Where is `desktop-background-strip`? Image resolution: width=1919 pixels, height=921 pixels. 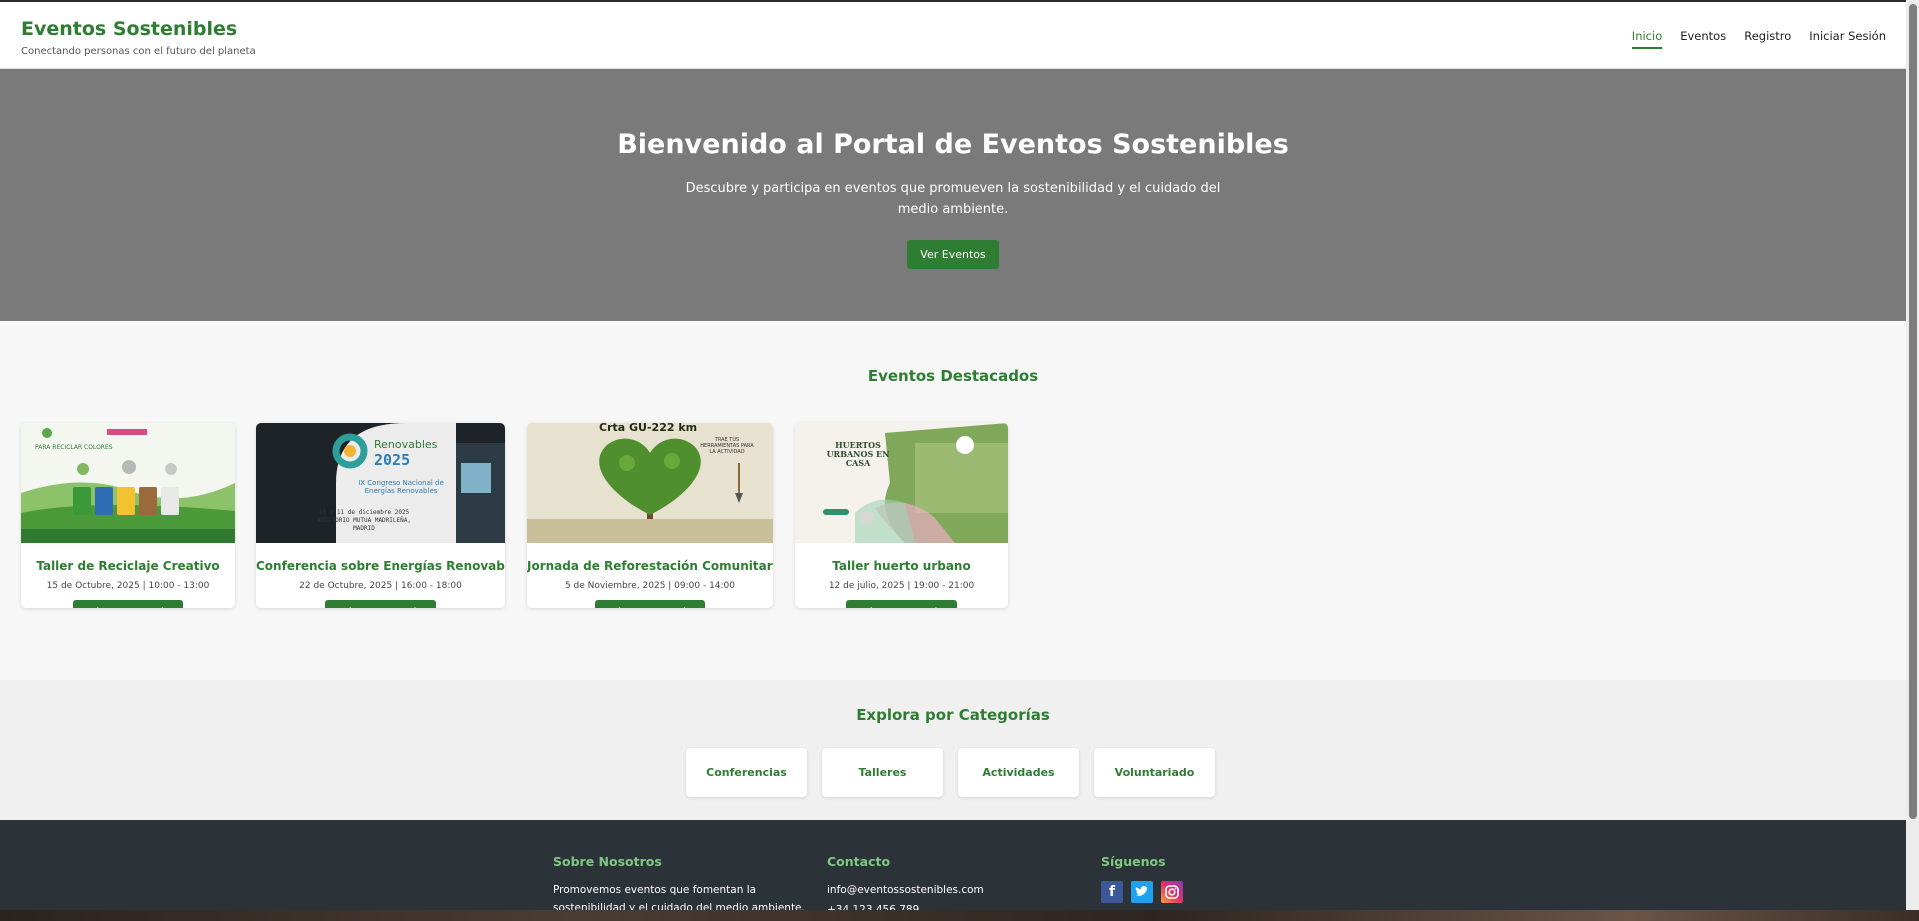
desktop-background-strip is located at coordinates (959, 915).